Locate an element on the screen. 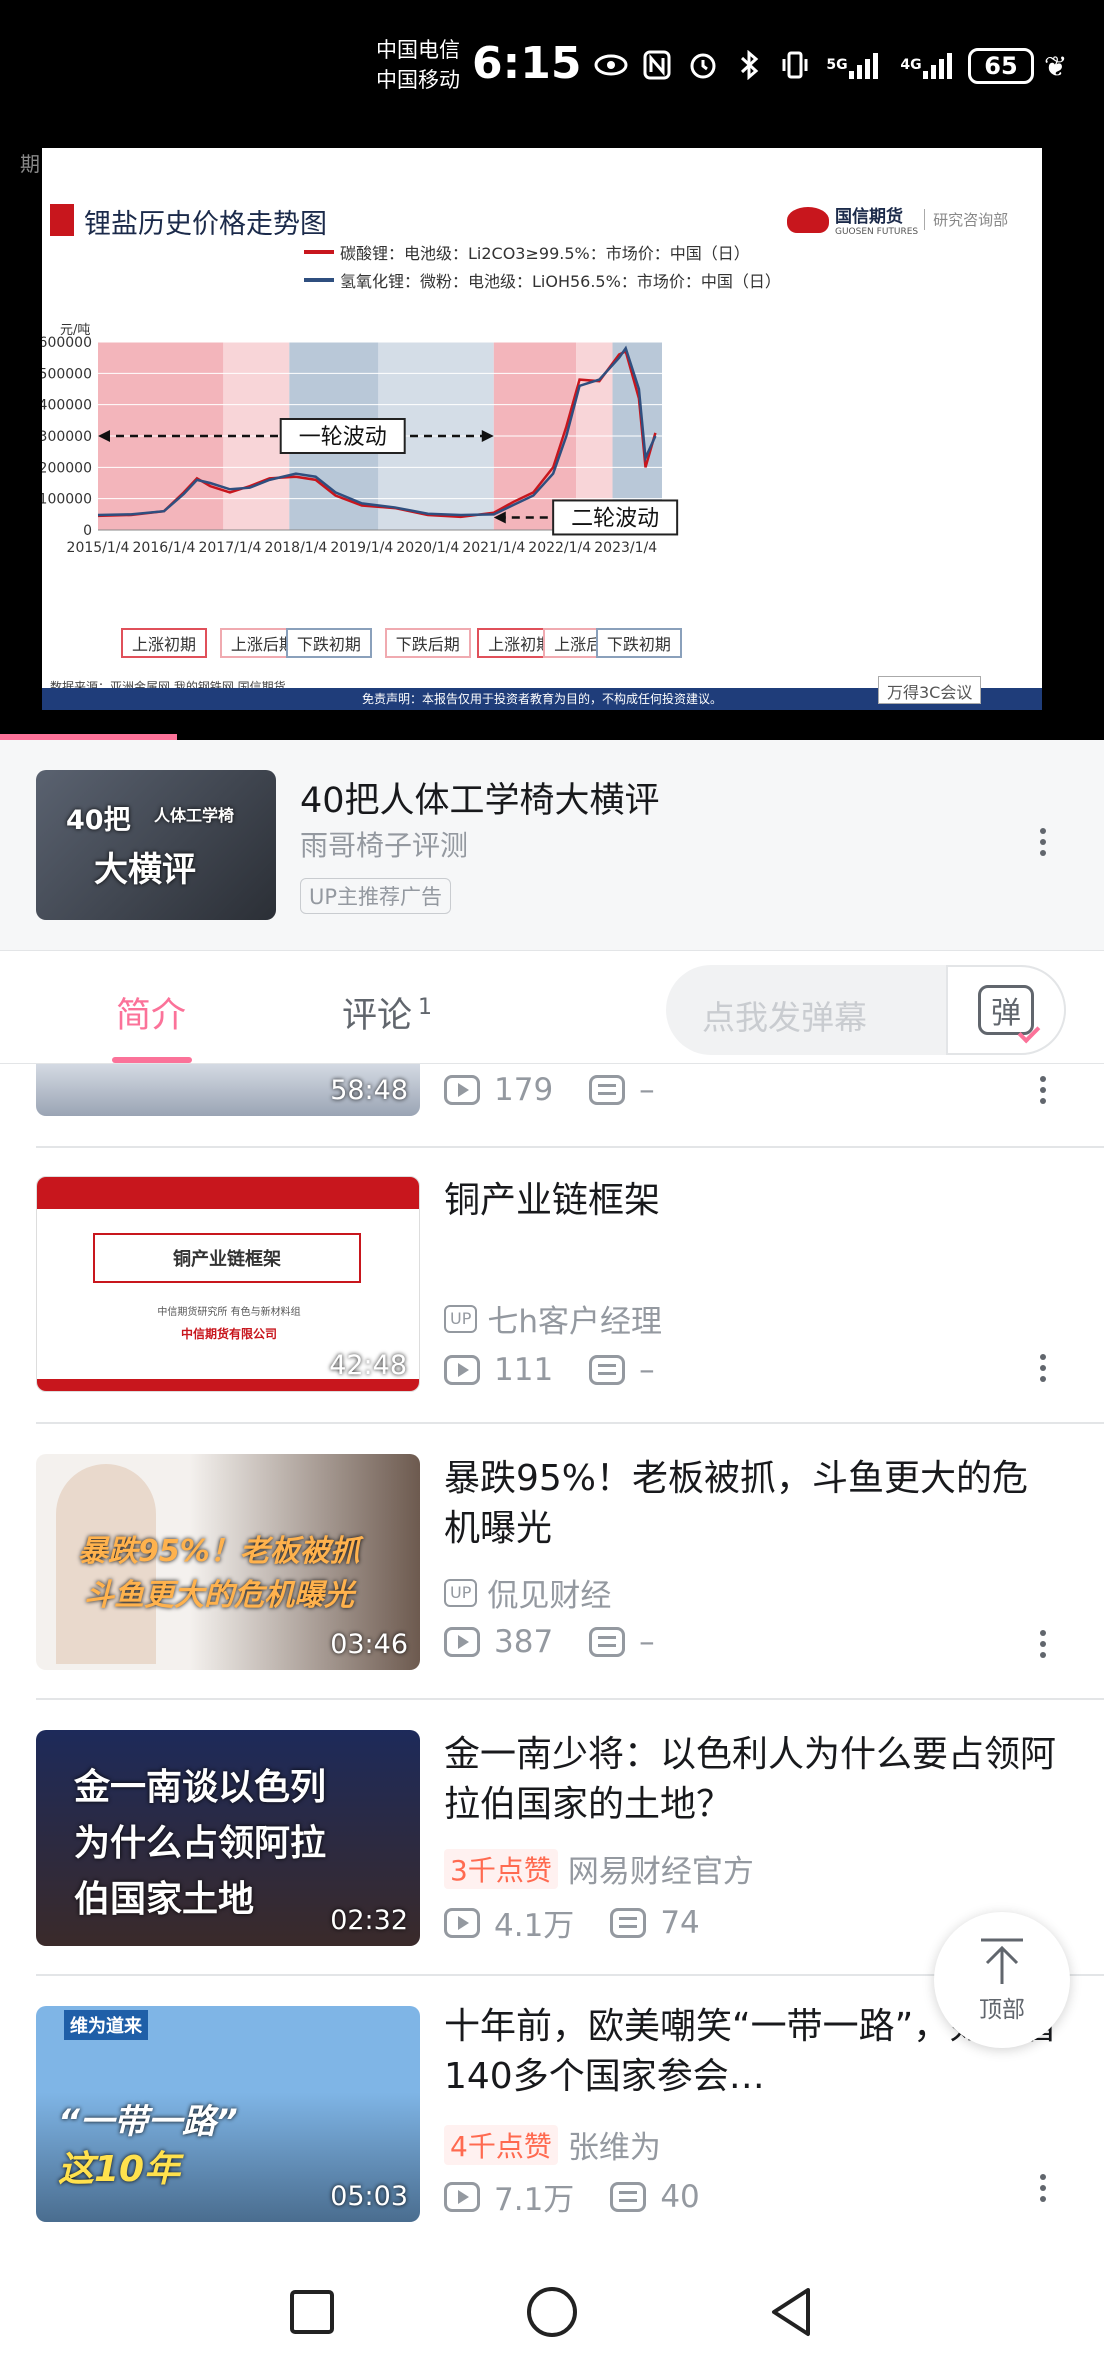  list-item: 58:48 179 – is located at coordinates (552, 1106).